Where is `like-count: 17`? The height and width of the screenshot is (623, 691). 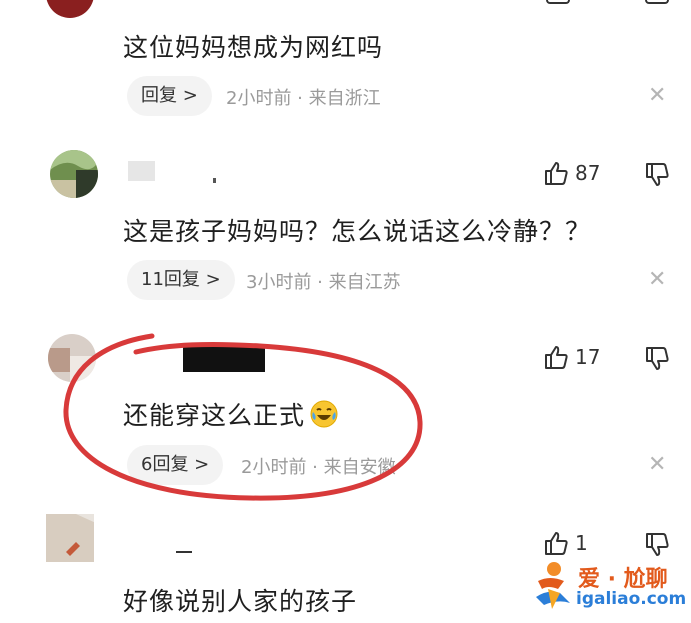 like-count: 17 is located at coordinates (588, 357).